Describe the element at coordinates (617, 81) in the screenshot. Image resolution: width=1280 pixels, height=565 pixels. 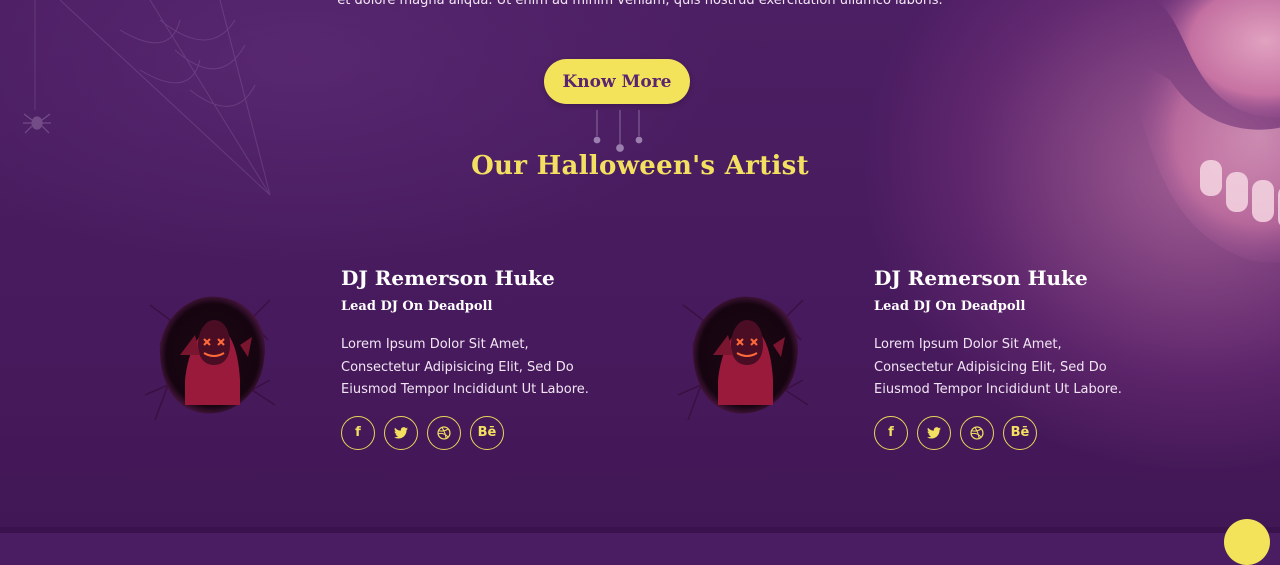
I see `know-more-button: Know More` at that location.